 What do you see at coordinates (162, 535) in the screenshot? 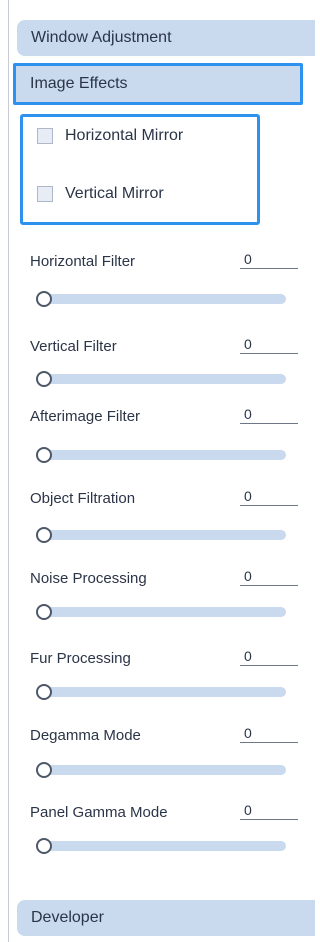
I see `object-filtration-slider-track` at bounding box center [162, 535].